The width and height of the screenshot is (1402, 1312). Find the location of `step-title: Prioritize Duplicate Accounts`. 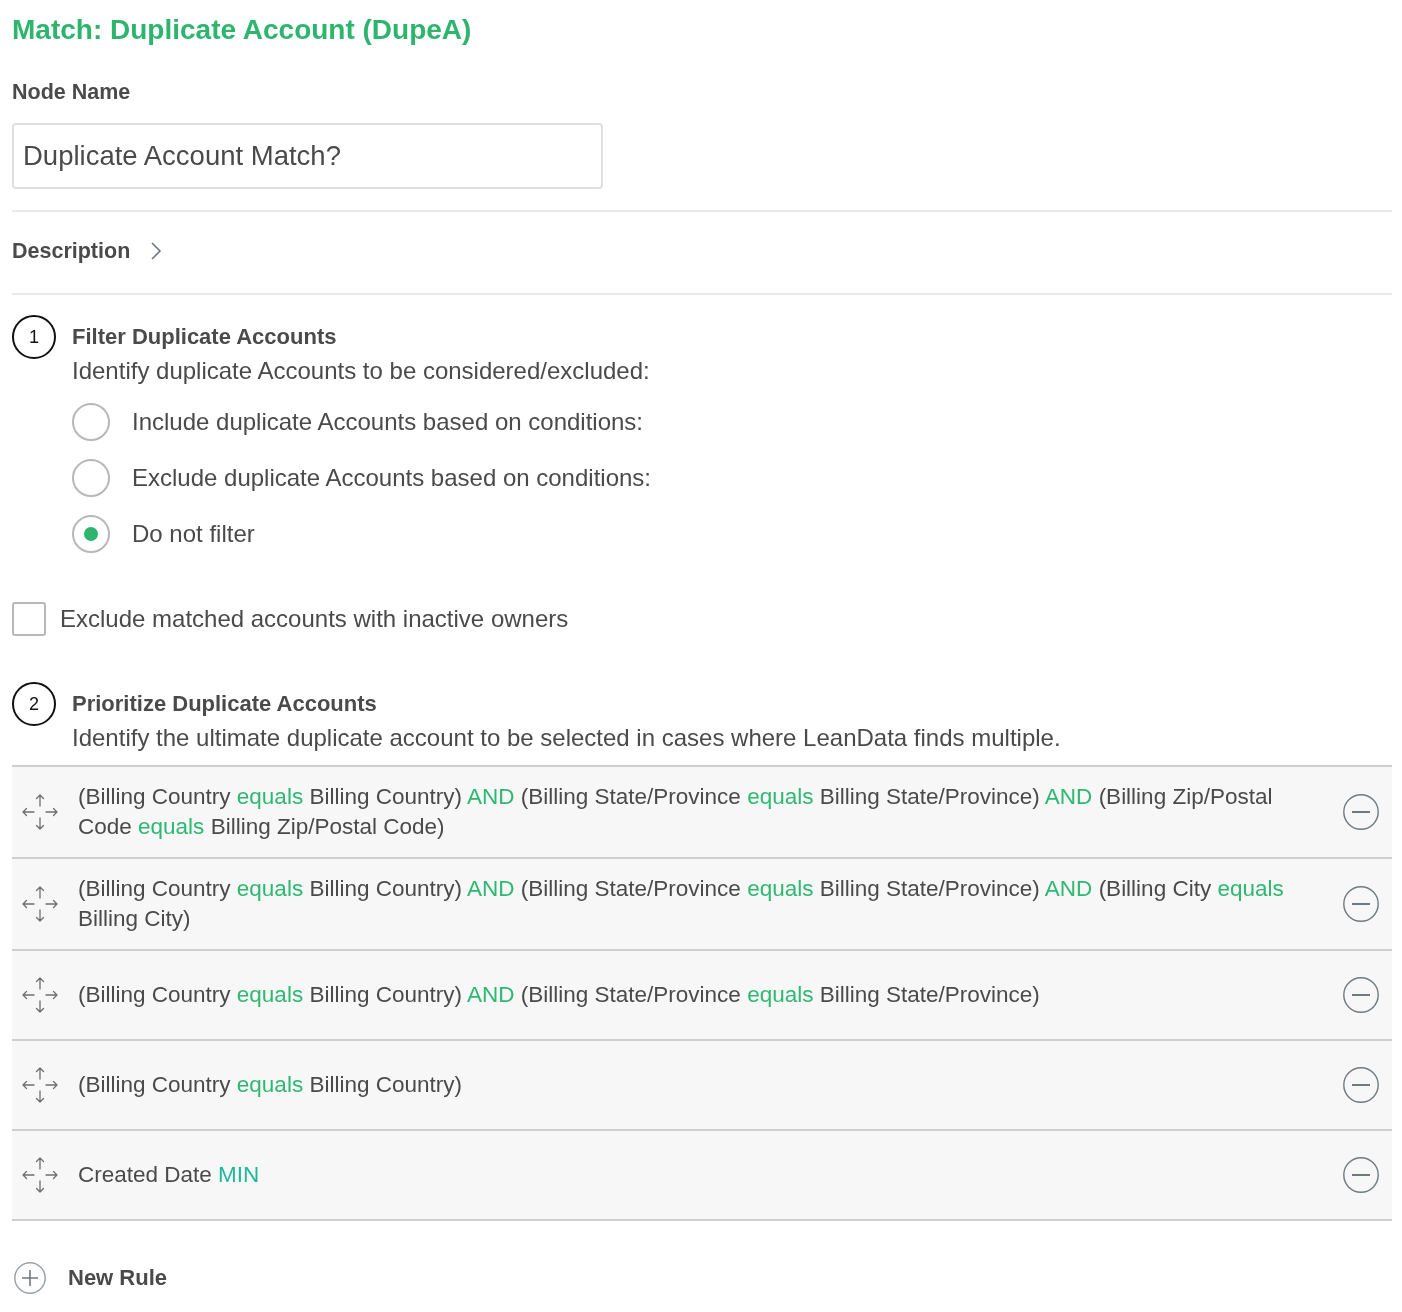

step-title: Prioritize Duplicate Accounts is located at coordinates (224, 704).